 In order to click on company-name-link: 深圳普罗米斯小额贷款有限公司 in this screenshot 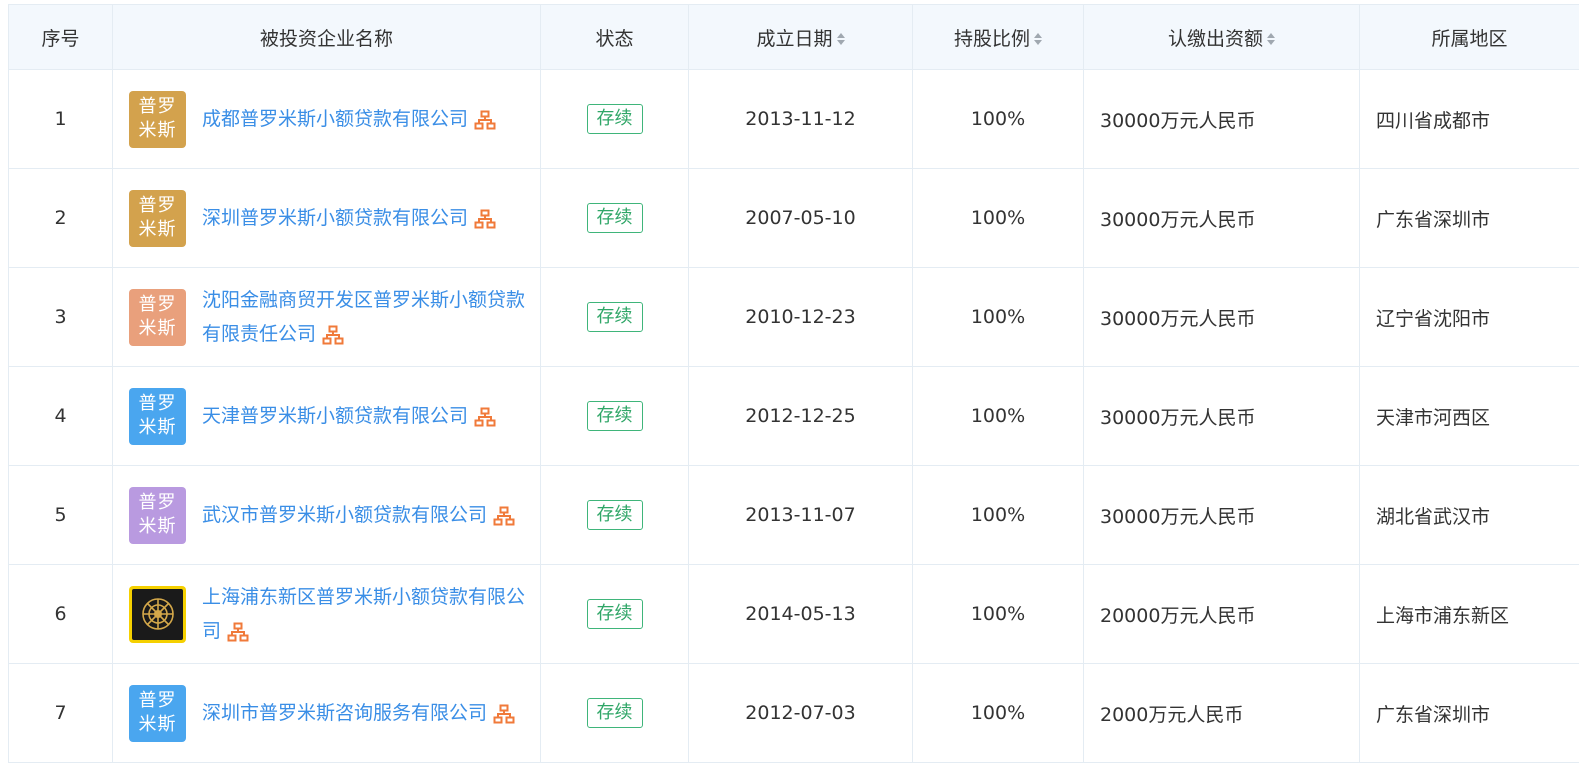, I will do `click(335, 218)`.